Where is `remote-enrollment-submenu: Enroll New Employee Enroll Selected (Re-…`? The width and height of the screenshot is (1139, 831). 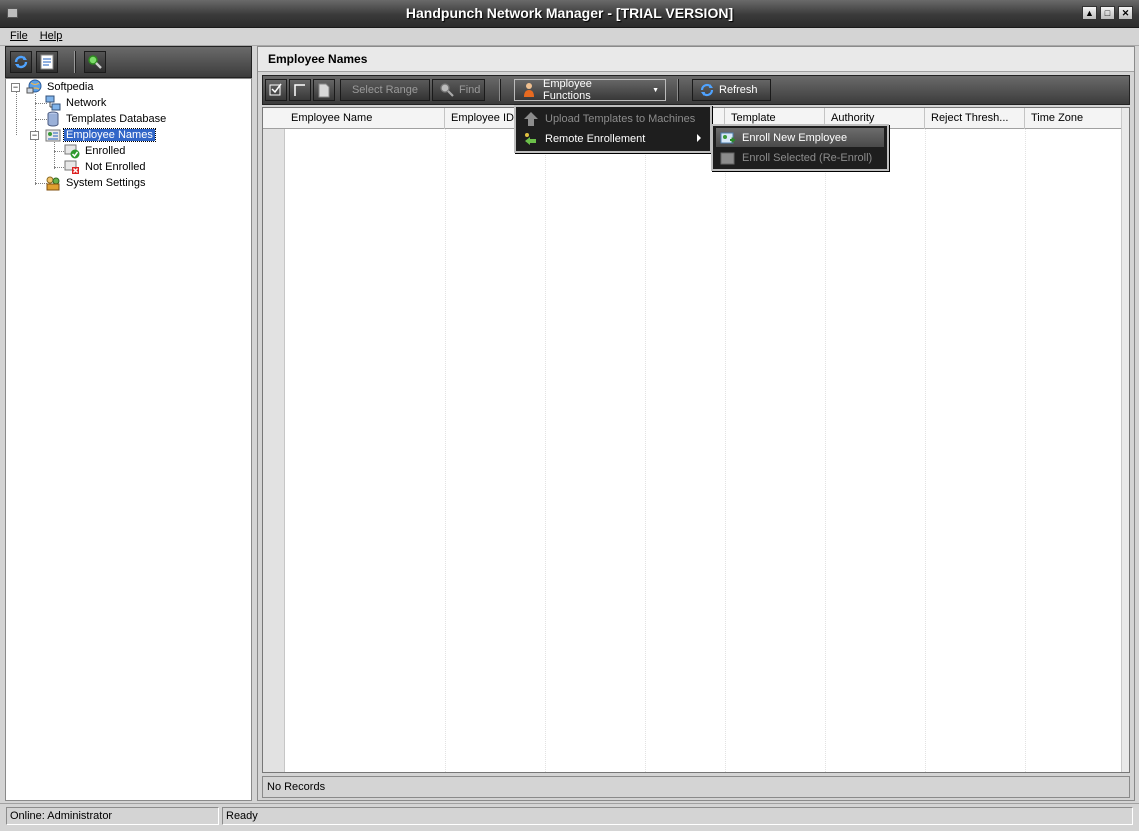 remote-enrollment-submenu: Enroll New Employee Enroll Selected (Re-… is located at coordinates (800, 147).